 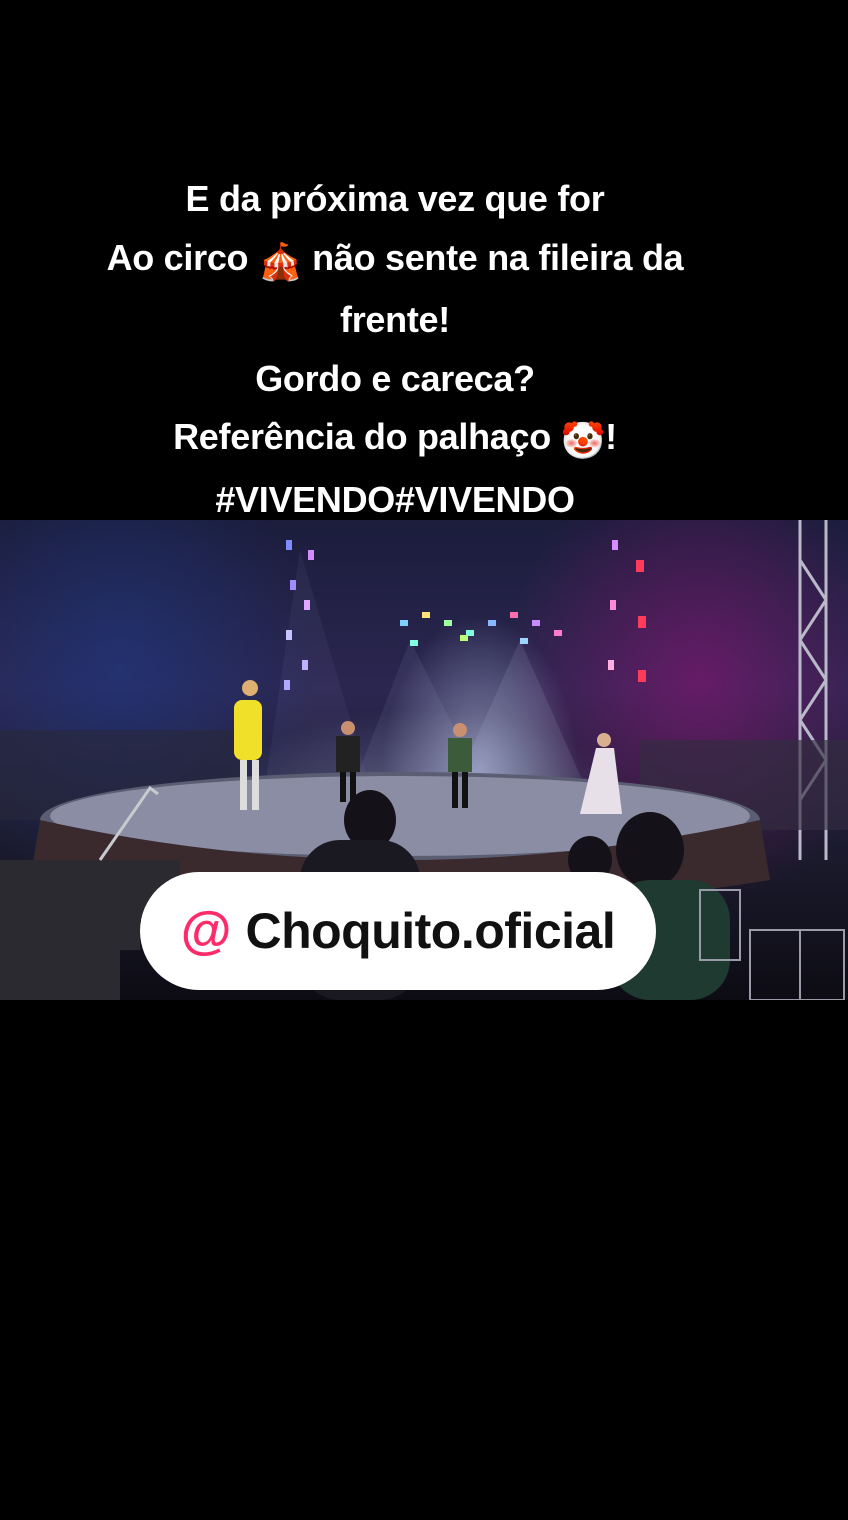 I want to click on caption-line-4: Gordo e careca?, so click(x=395, y=378).